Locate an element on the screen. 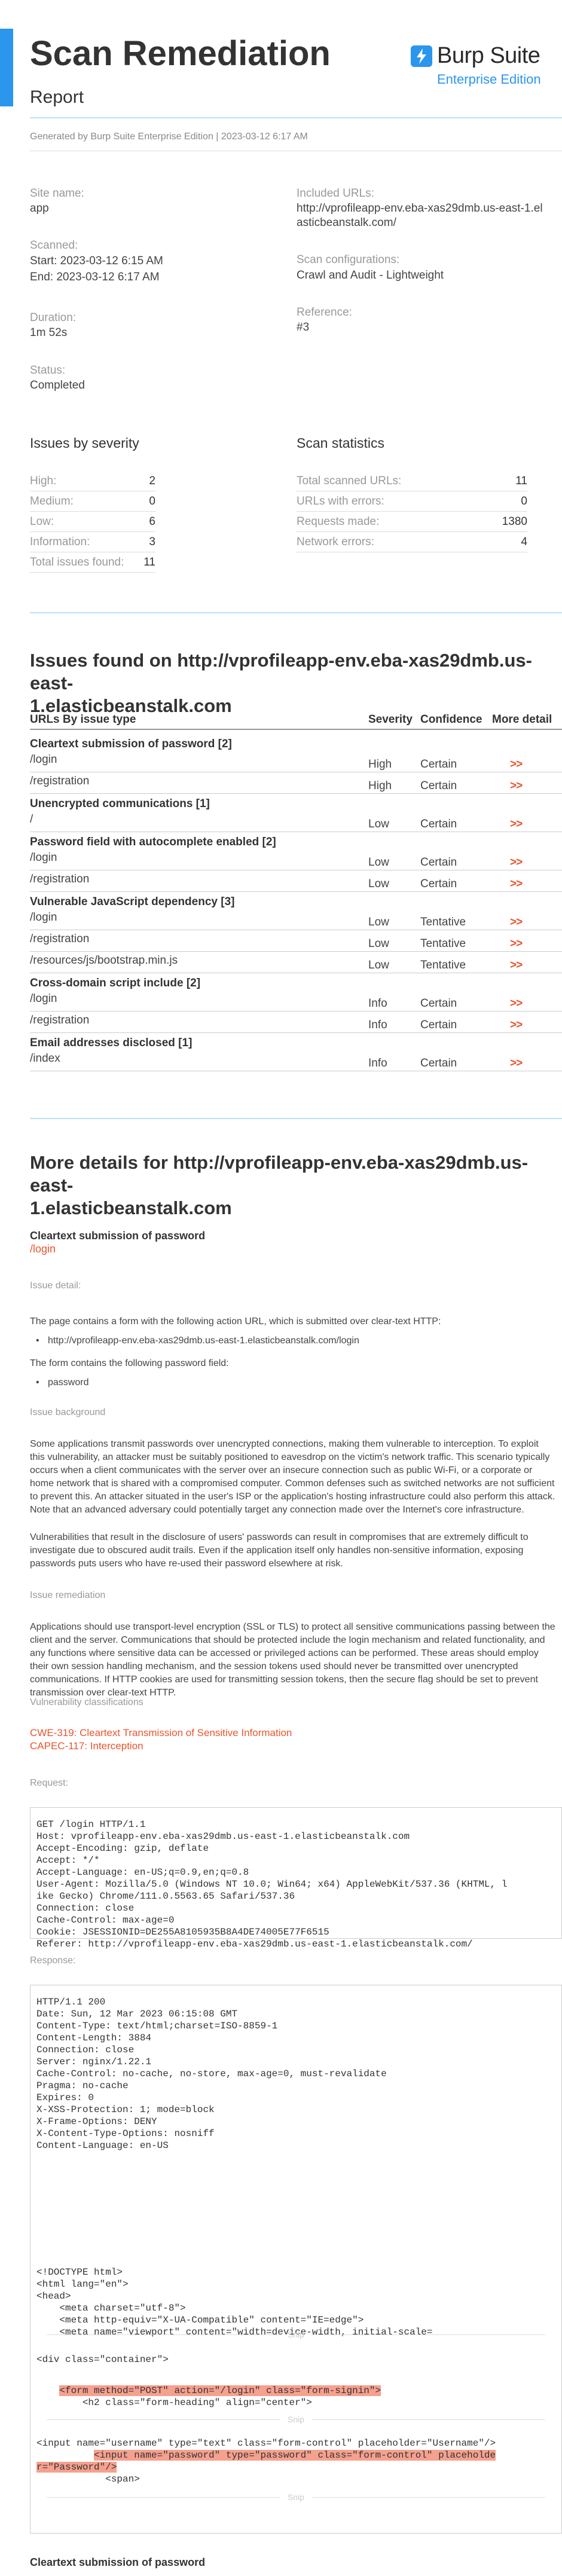  included-urls-label: Included URLs: is located at coordinates (335, 193).